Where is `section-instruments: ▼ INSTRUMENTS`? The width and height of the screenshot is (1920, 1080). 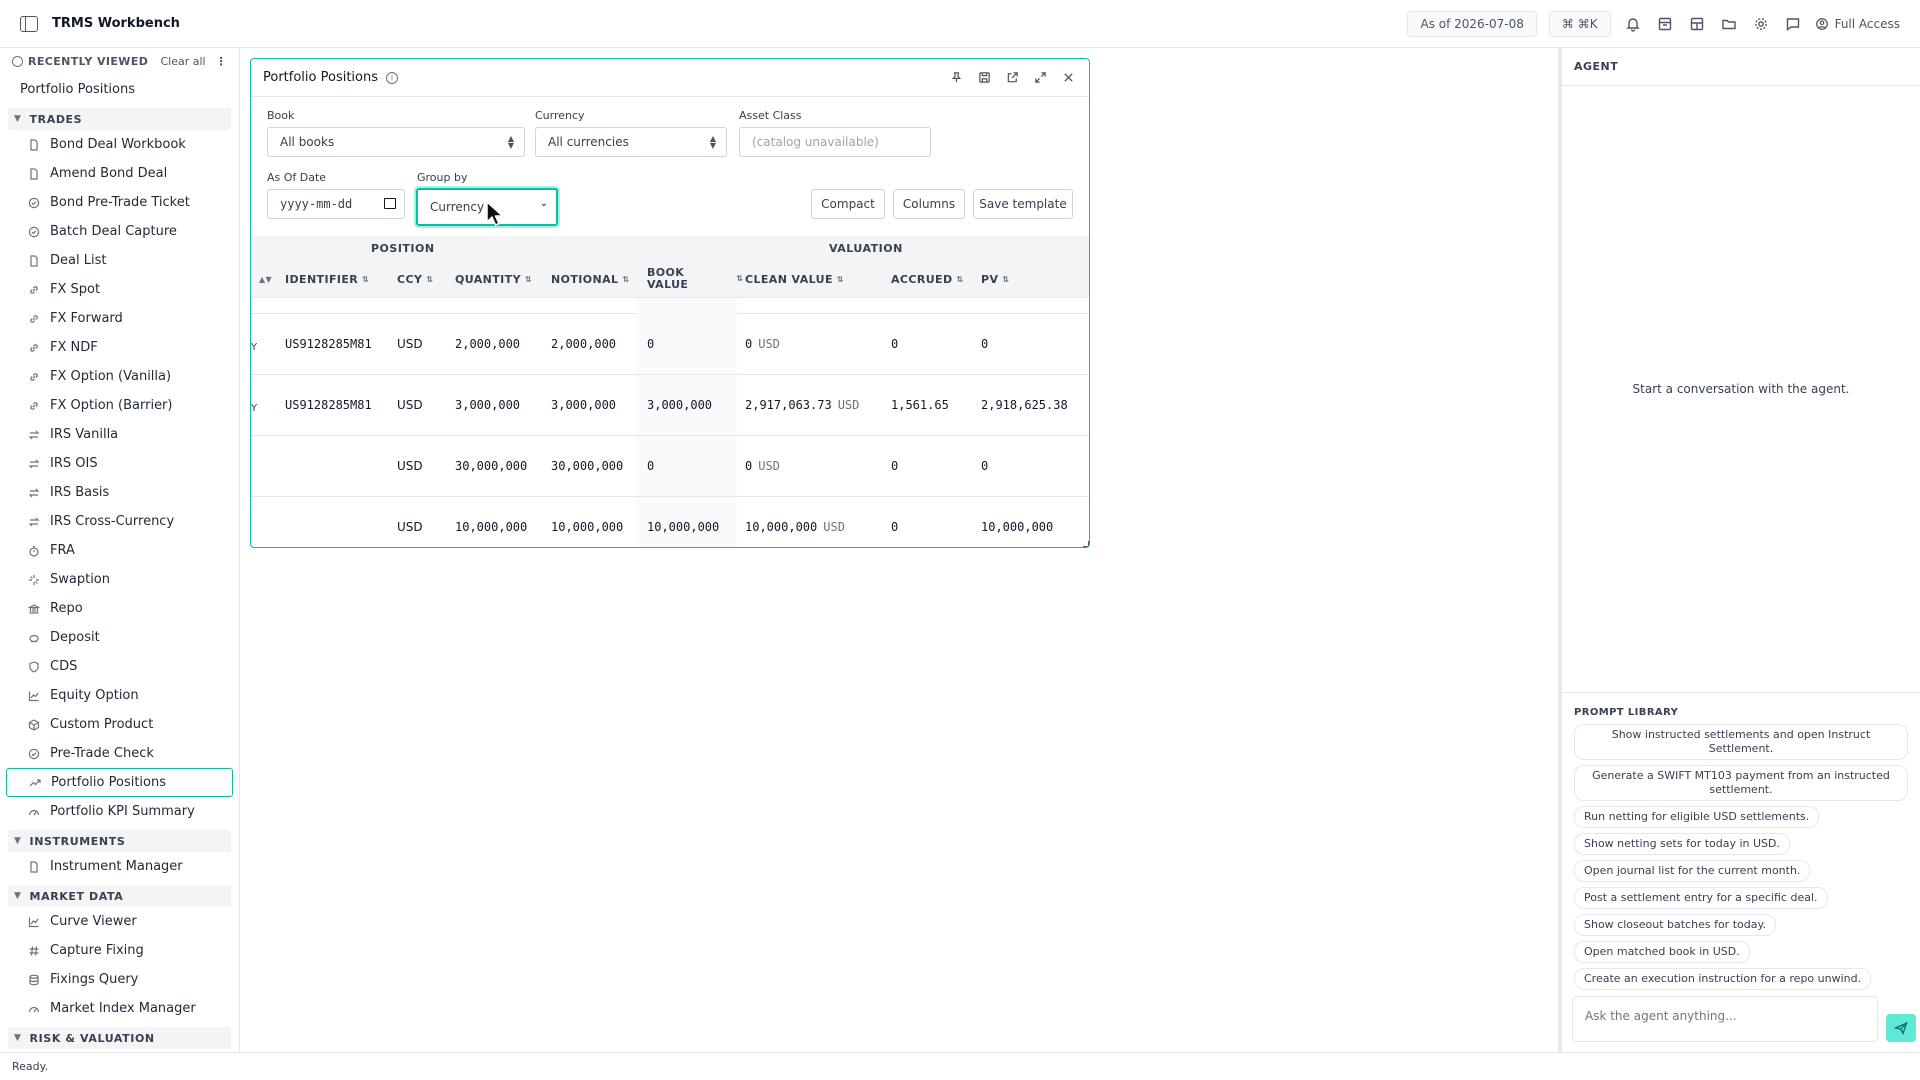 section-instruments: ▼ INSTRUMENTS is located at coordinates (119, 841).